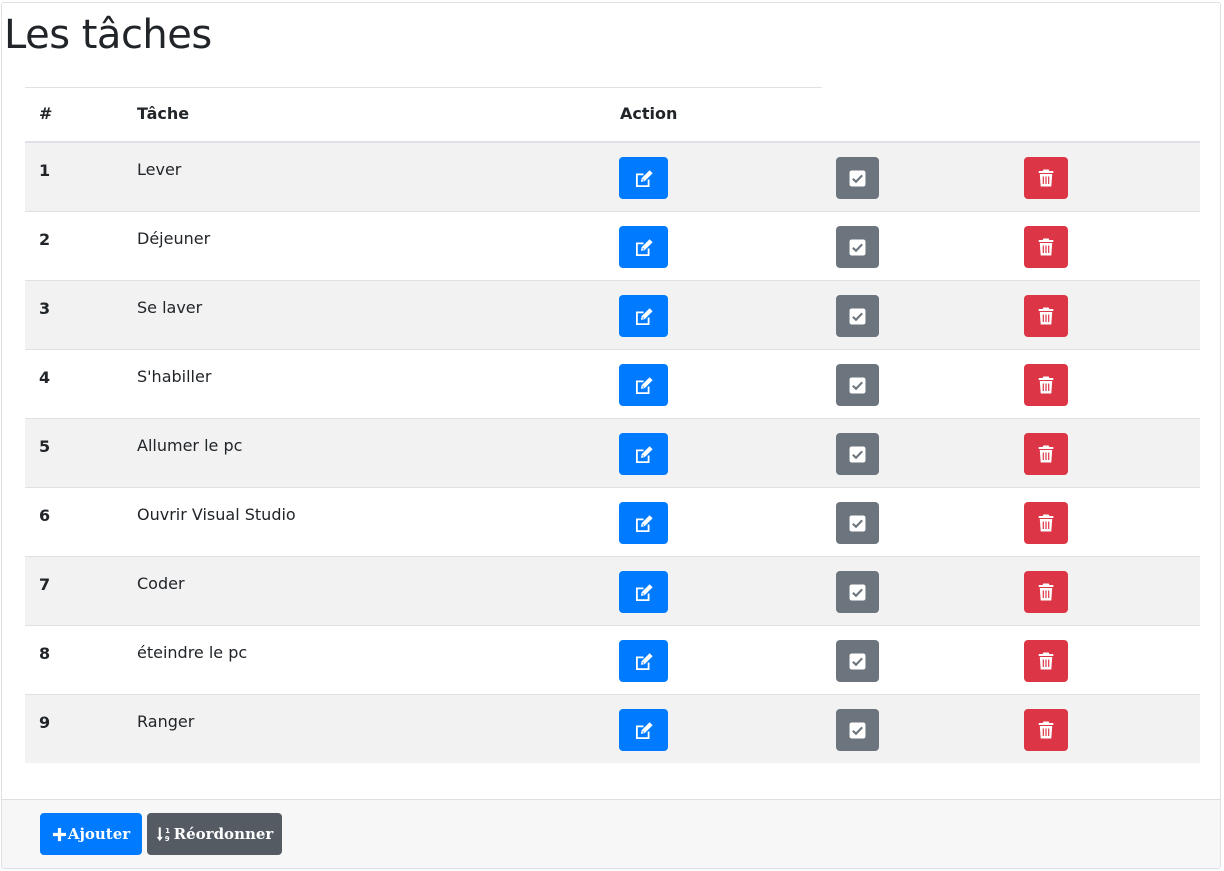 This screenshot has width=1224, height=871. I want to click on row-number: 1, so click(45, 170).